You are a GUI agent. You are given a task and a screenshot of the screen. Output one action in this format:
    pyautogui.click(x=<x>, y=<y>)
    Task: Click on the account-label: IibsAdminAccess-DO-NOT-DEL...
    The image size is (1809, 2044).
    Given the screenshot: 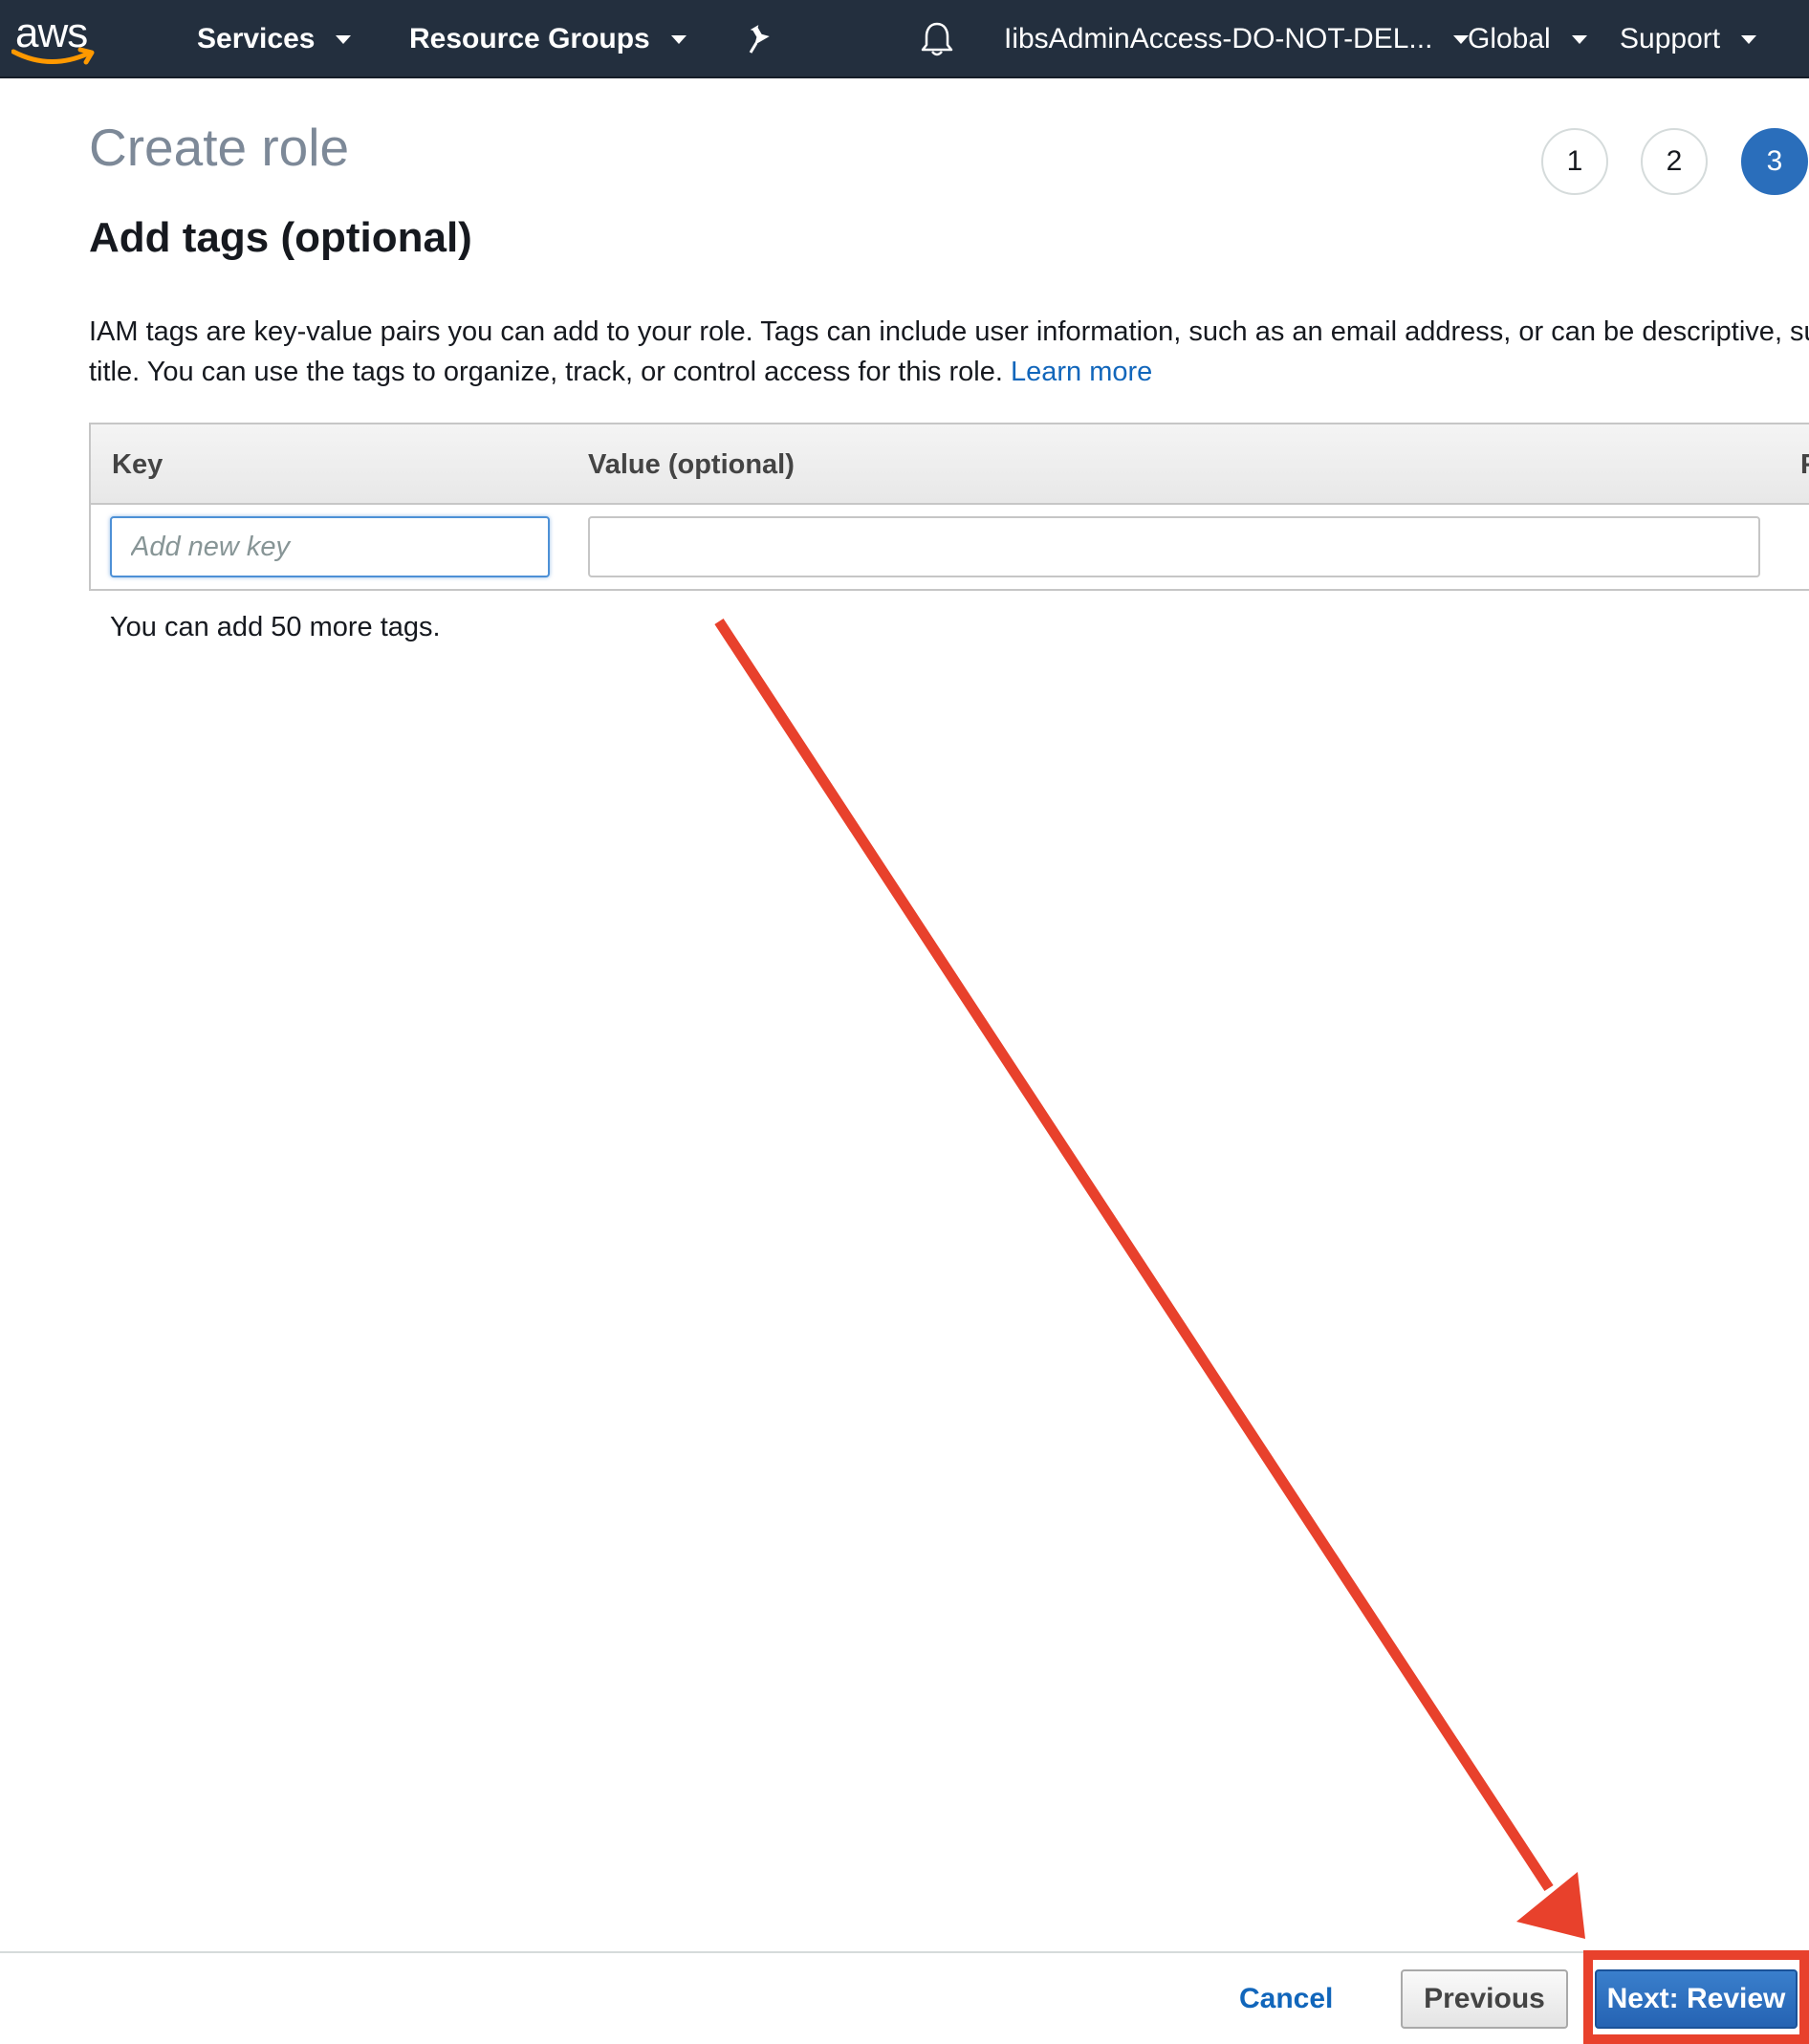 What is the action you would take?
    pyautogui.click(x=1218, y=38)
    